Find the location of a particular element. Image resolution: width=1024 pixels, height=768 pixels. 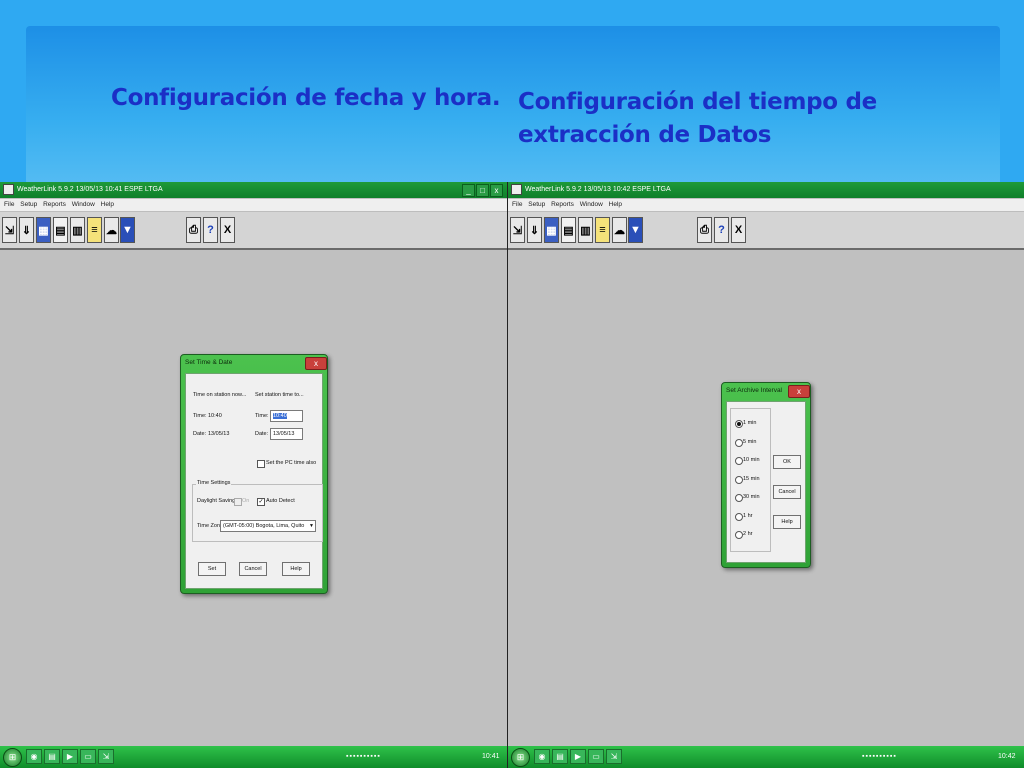

daylight-on-checkbox is located at coordinates (238, 502).